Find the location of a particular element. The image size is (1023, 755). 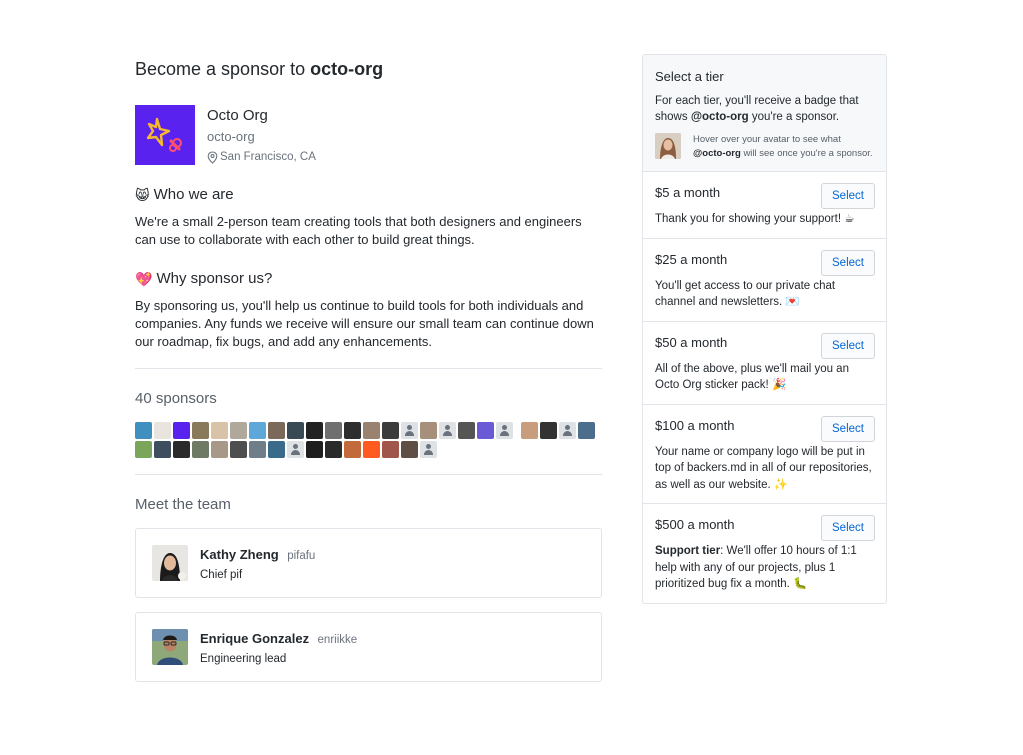

badge-hint-org: @octo-org is located at coordinates (717, 153).